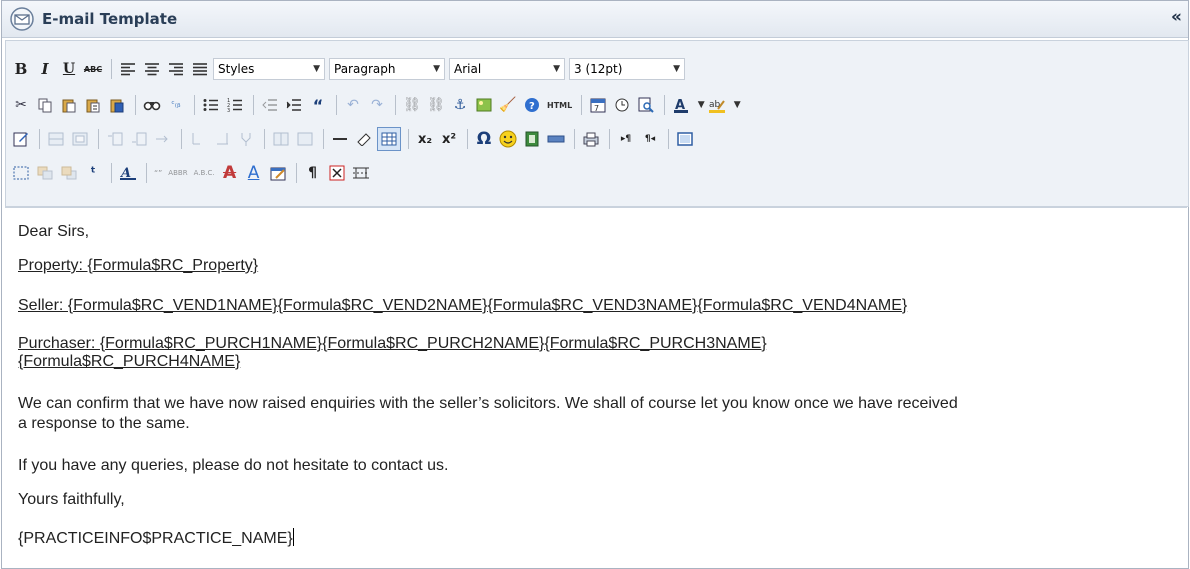 The width and height of the screenshot is (1190, 569). Describe the element at coordinates (93, 105) in the screenshot. I see `paste-text-icon` at that location.